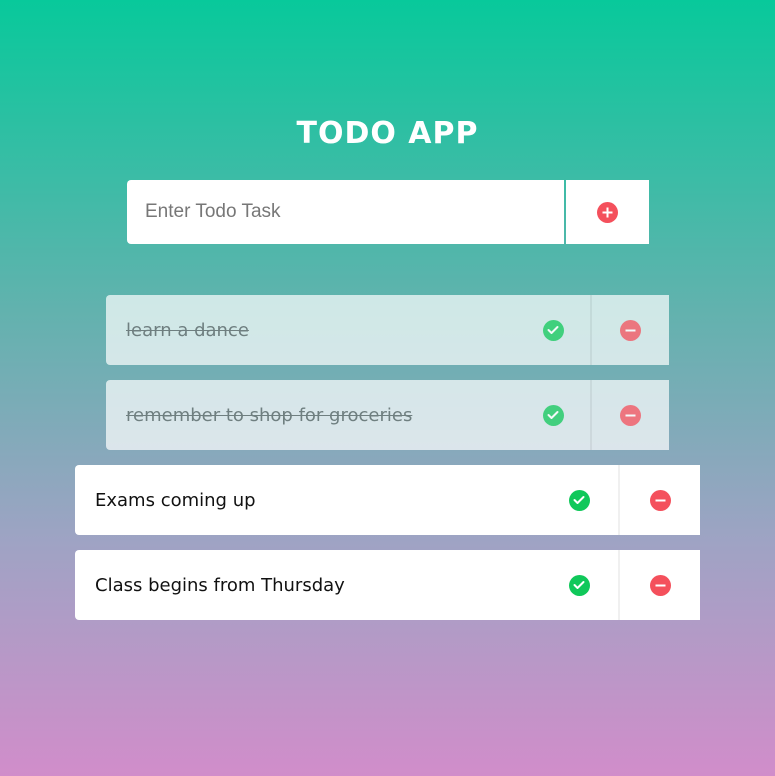 This screenshot has height=776, width=775. What do you see at coordinates (387, 585) in the screenshot?
I see `todo-item: Class begins from Thursday` at bounding box center [387, 585].